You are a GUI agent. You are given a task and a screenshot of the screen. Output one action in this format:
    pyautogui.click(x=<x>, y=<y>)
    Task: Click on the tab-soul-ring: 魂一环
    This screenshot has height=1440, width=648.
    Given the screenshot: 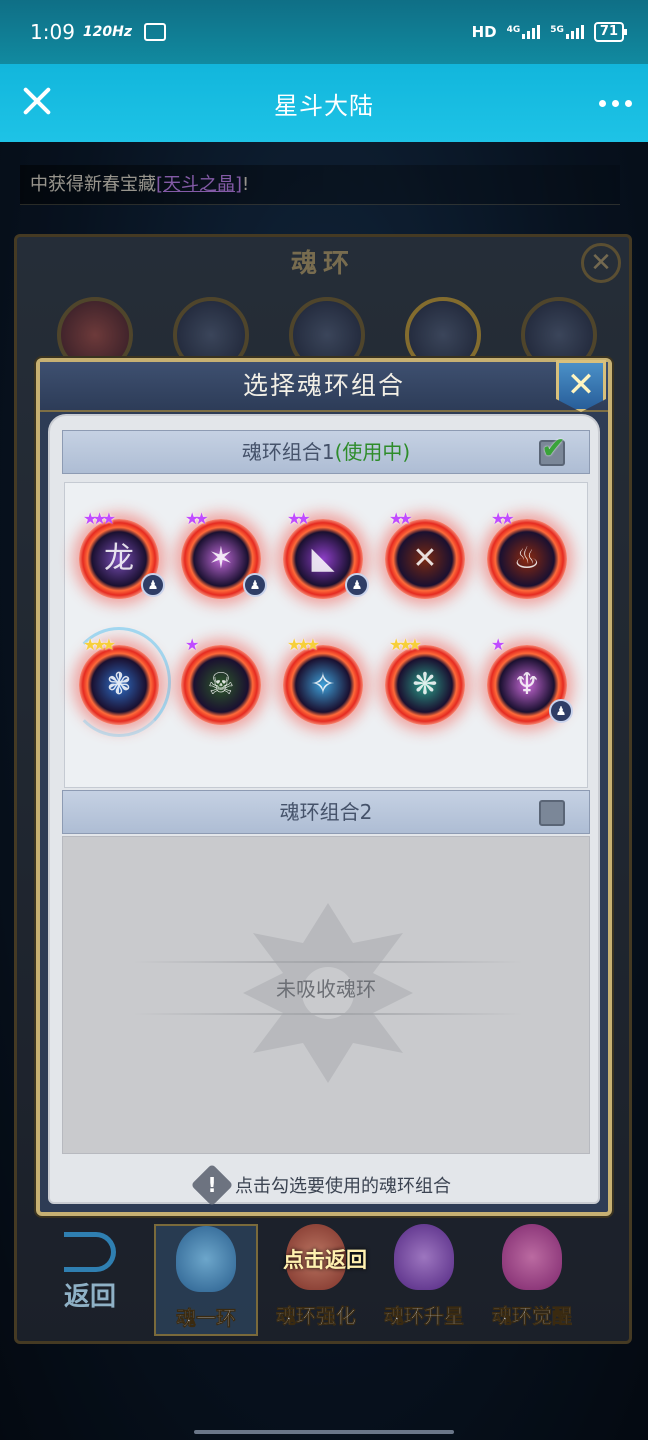 What is the action you would take?
    pyautogui.click(x=206, y=1280)
    